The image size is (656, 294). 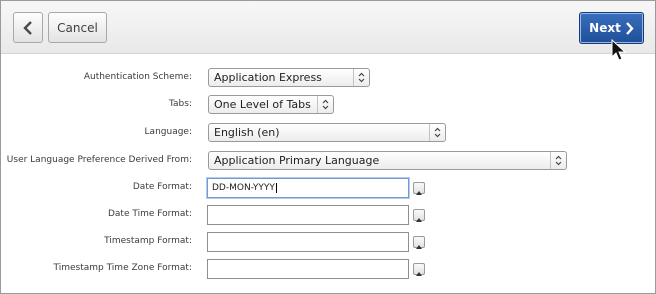 I want to click on date-time-format-input, so click(x=308, y=215).